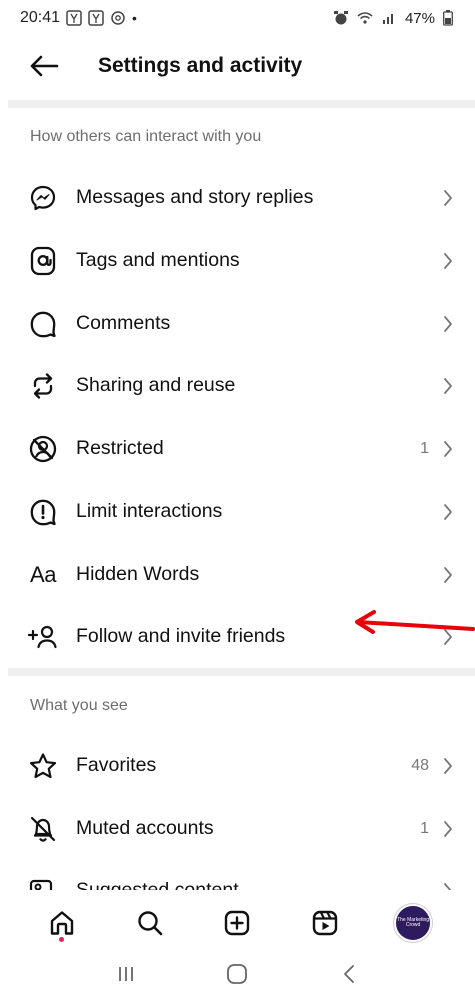  I want to click on back-arrow-icon, so click(44, 66).